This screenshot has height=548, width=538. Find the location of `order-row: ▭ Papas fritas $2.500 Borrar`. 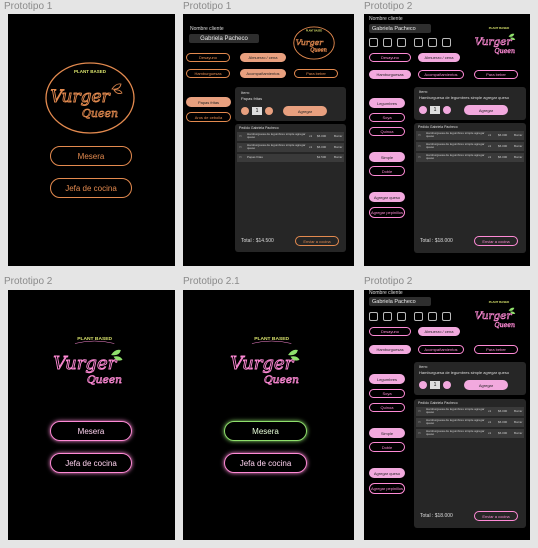

order-row: ▭ Papas fritas $2.500 Borrar is located at coordinates (290, 158).